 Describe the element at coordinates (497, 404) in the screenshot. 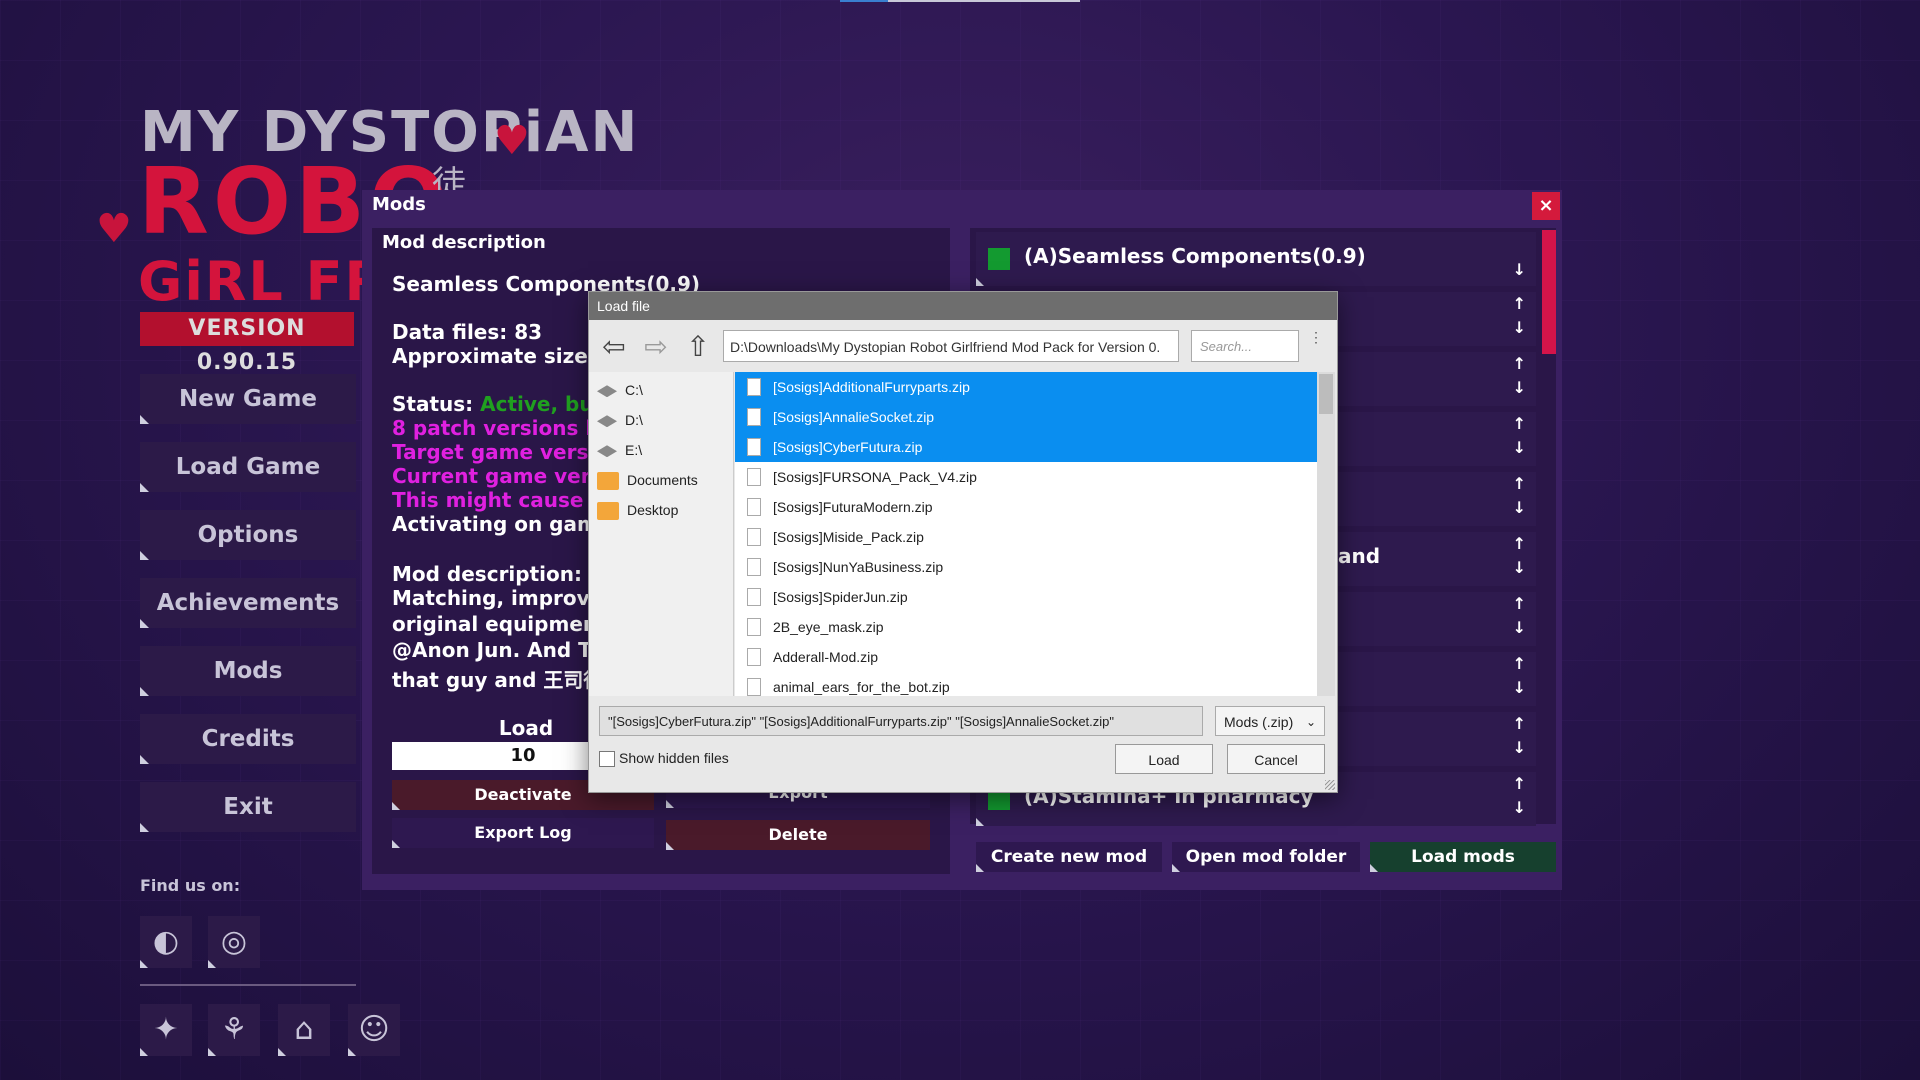

I see `status-line: Status: Active, but` at that location.